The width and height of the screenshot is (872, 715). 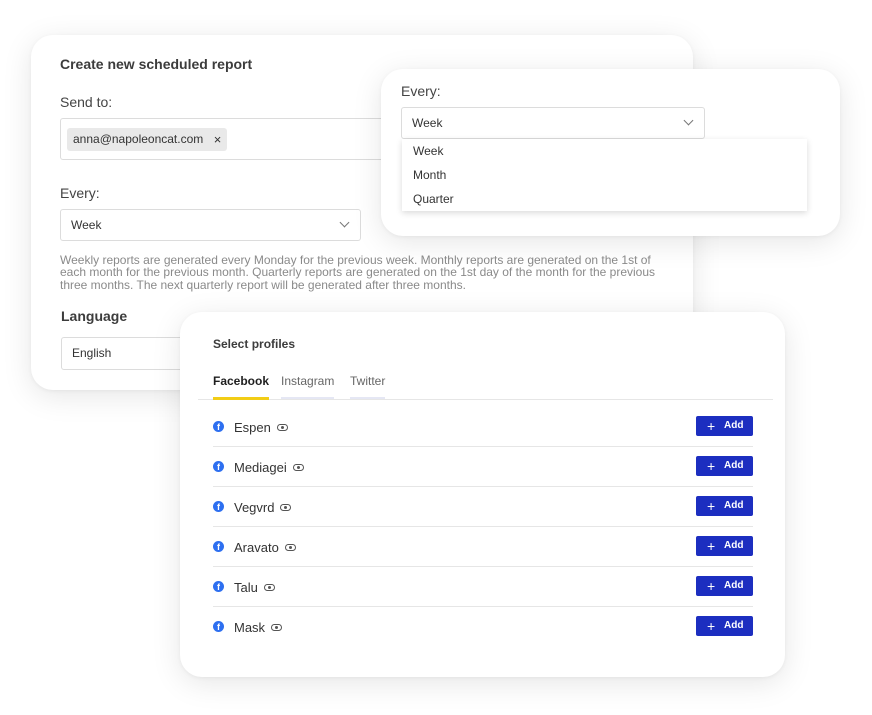 What do you see at coordinates (92, 353) in the screenshot?
I see `language-select-value: English` at bounding box center [92, 353].